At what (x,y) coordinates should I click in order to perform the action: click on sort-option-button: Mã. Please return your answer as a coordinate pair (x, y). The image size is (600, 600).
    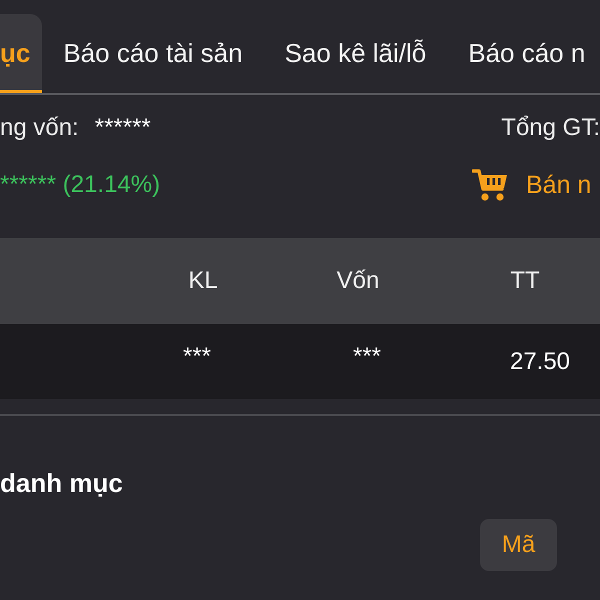
    Looking at the image, I should click on (518, 545).